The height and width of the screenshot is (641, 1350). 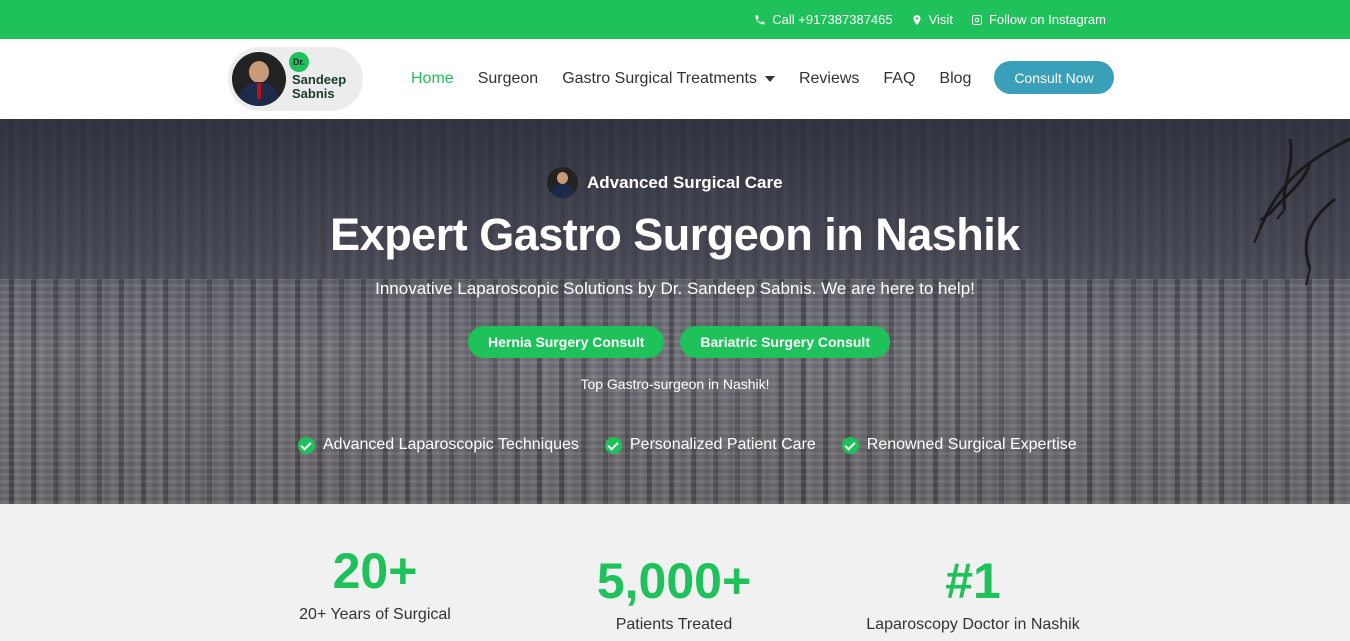 What do you see at coordinates (451, 444) in the screenshot?
I see `feature-label: Advanced Laparoscopic Techniques` at bounding box center [451, 444].